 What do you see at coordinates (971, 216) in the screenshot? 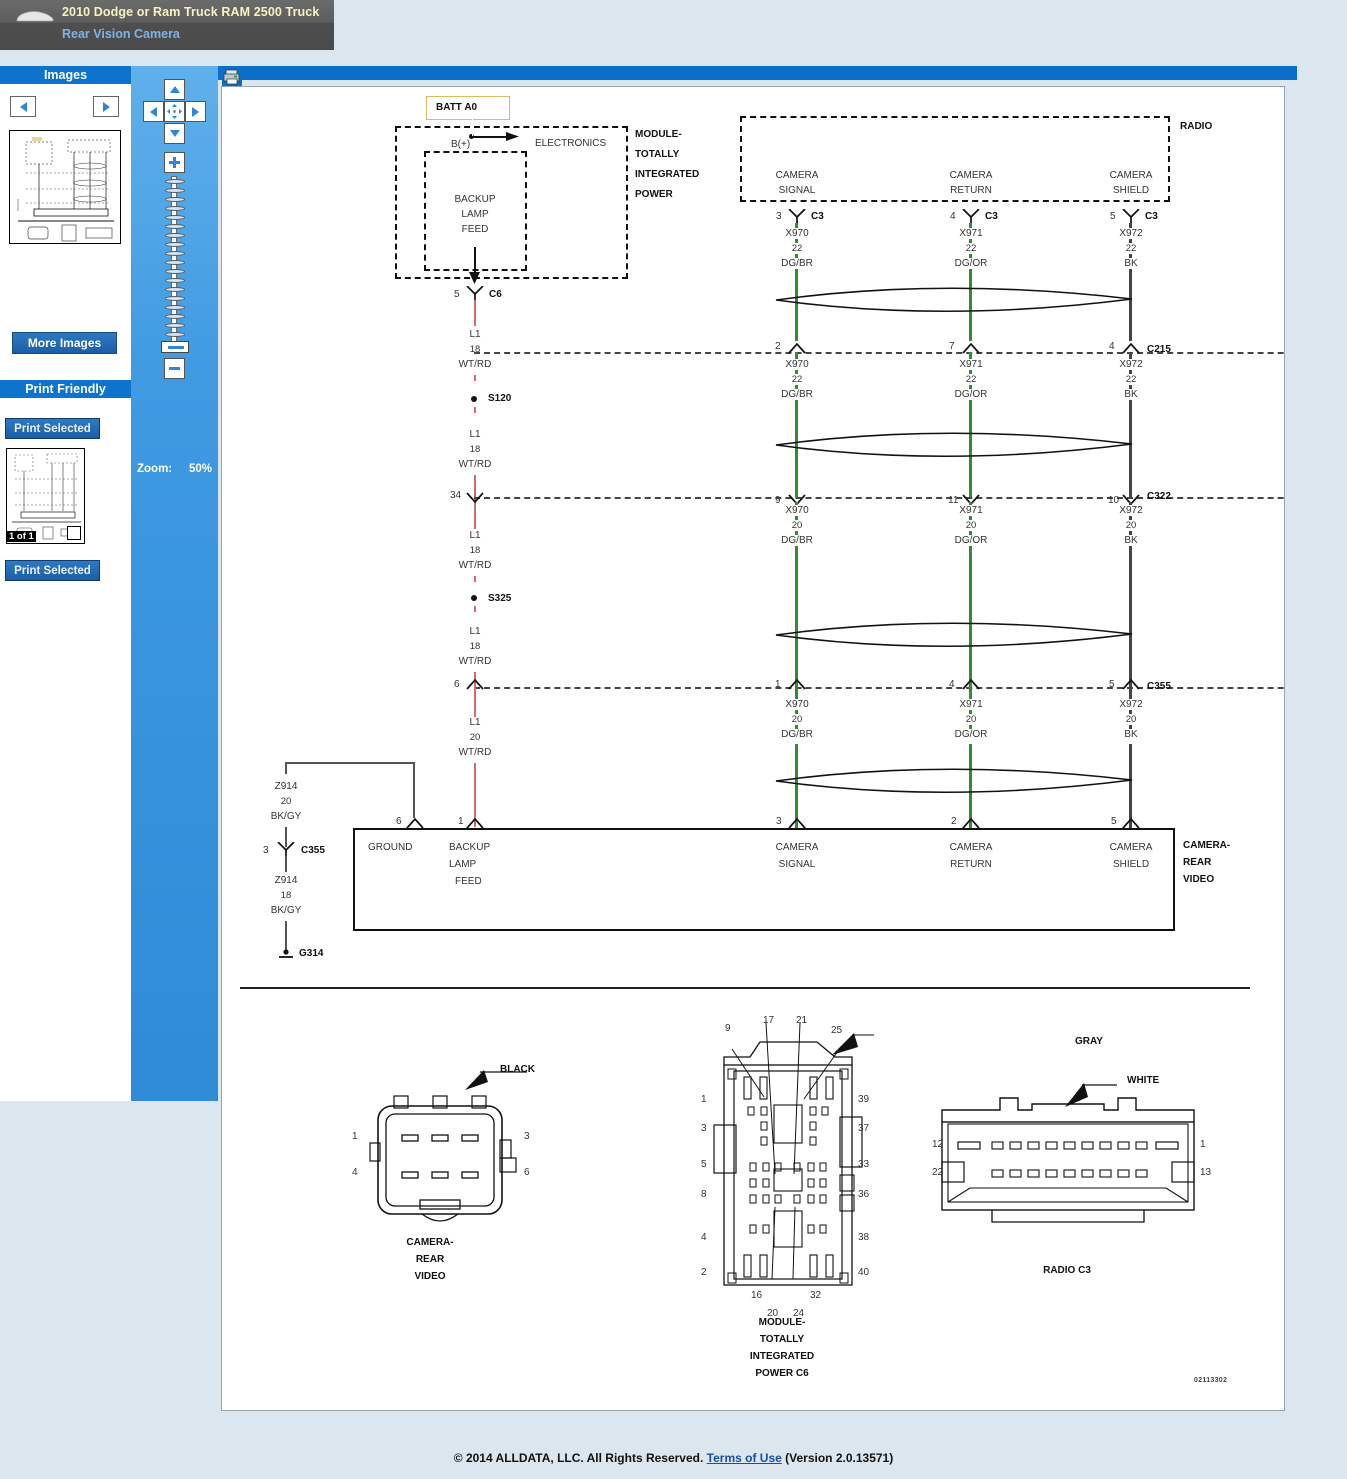
I see `c3-terminal-col2` at bounding box center [971, 216].